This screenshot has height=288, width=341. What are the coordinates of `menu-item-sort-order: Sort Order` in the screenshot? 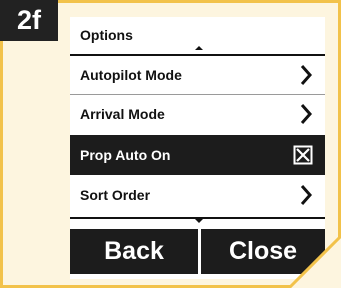 It's located at (197, 195).